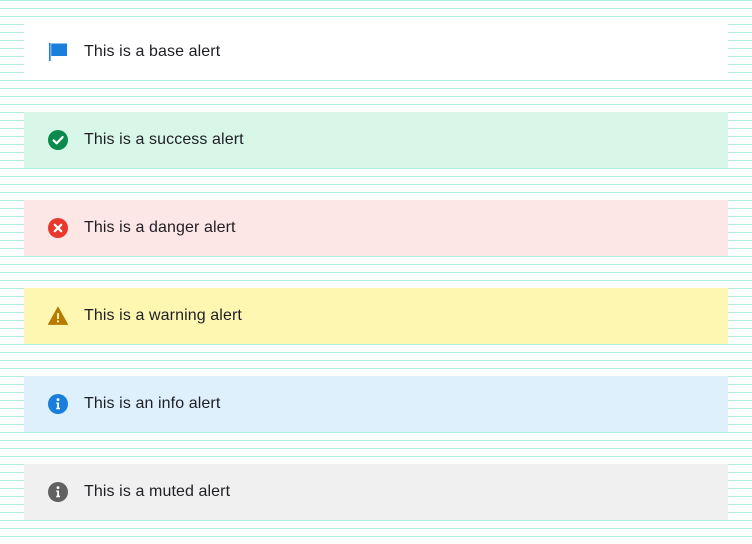  Describe the element at coordinates (160, 227) in the screenshot. I see `alert-text: This is a danger alert` at that location.